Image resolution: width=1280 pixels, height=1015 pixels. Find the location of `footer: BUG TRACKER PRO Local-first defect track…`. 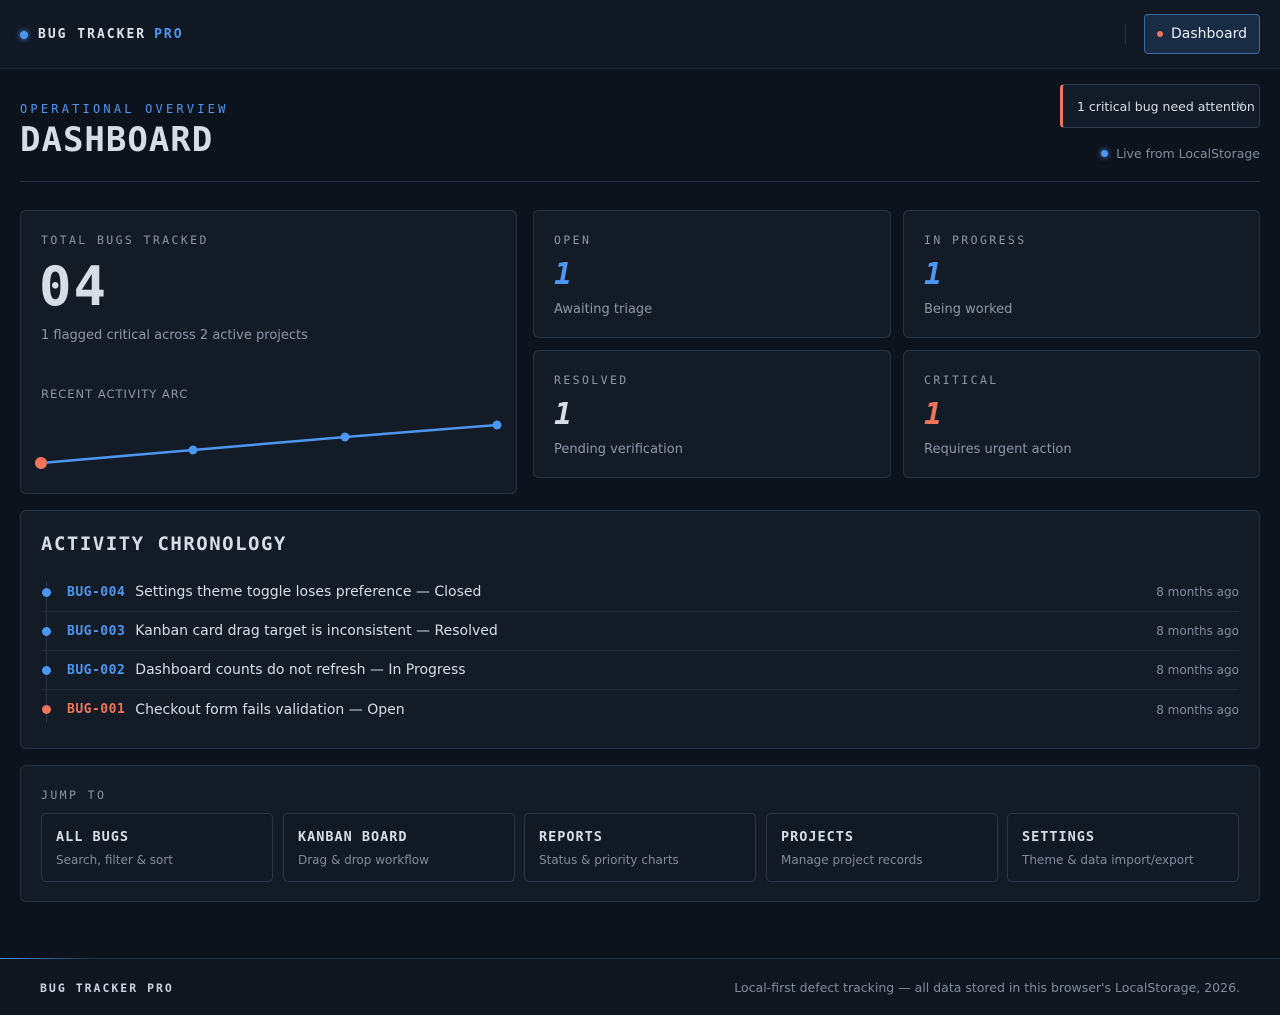

footer: BUG TRACKER PRO Local-first defect track… is located at coordinates (640, 986).